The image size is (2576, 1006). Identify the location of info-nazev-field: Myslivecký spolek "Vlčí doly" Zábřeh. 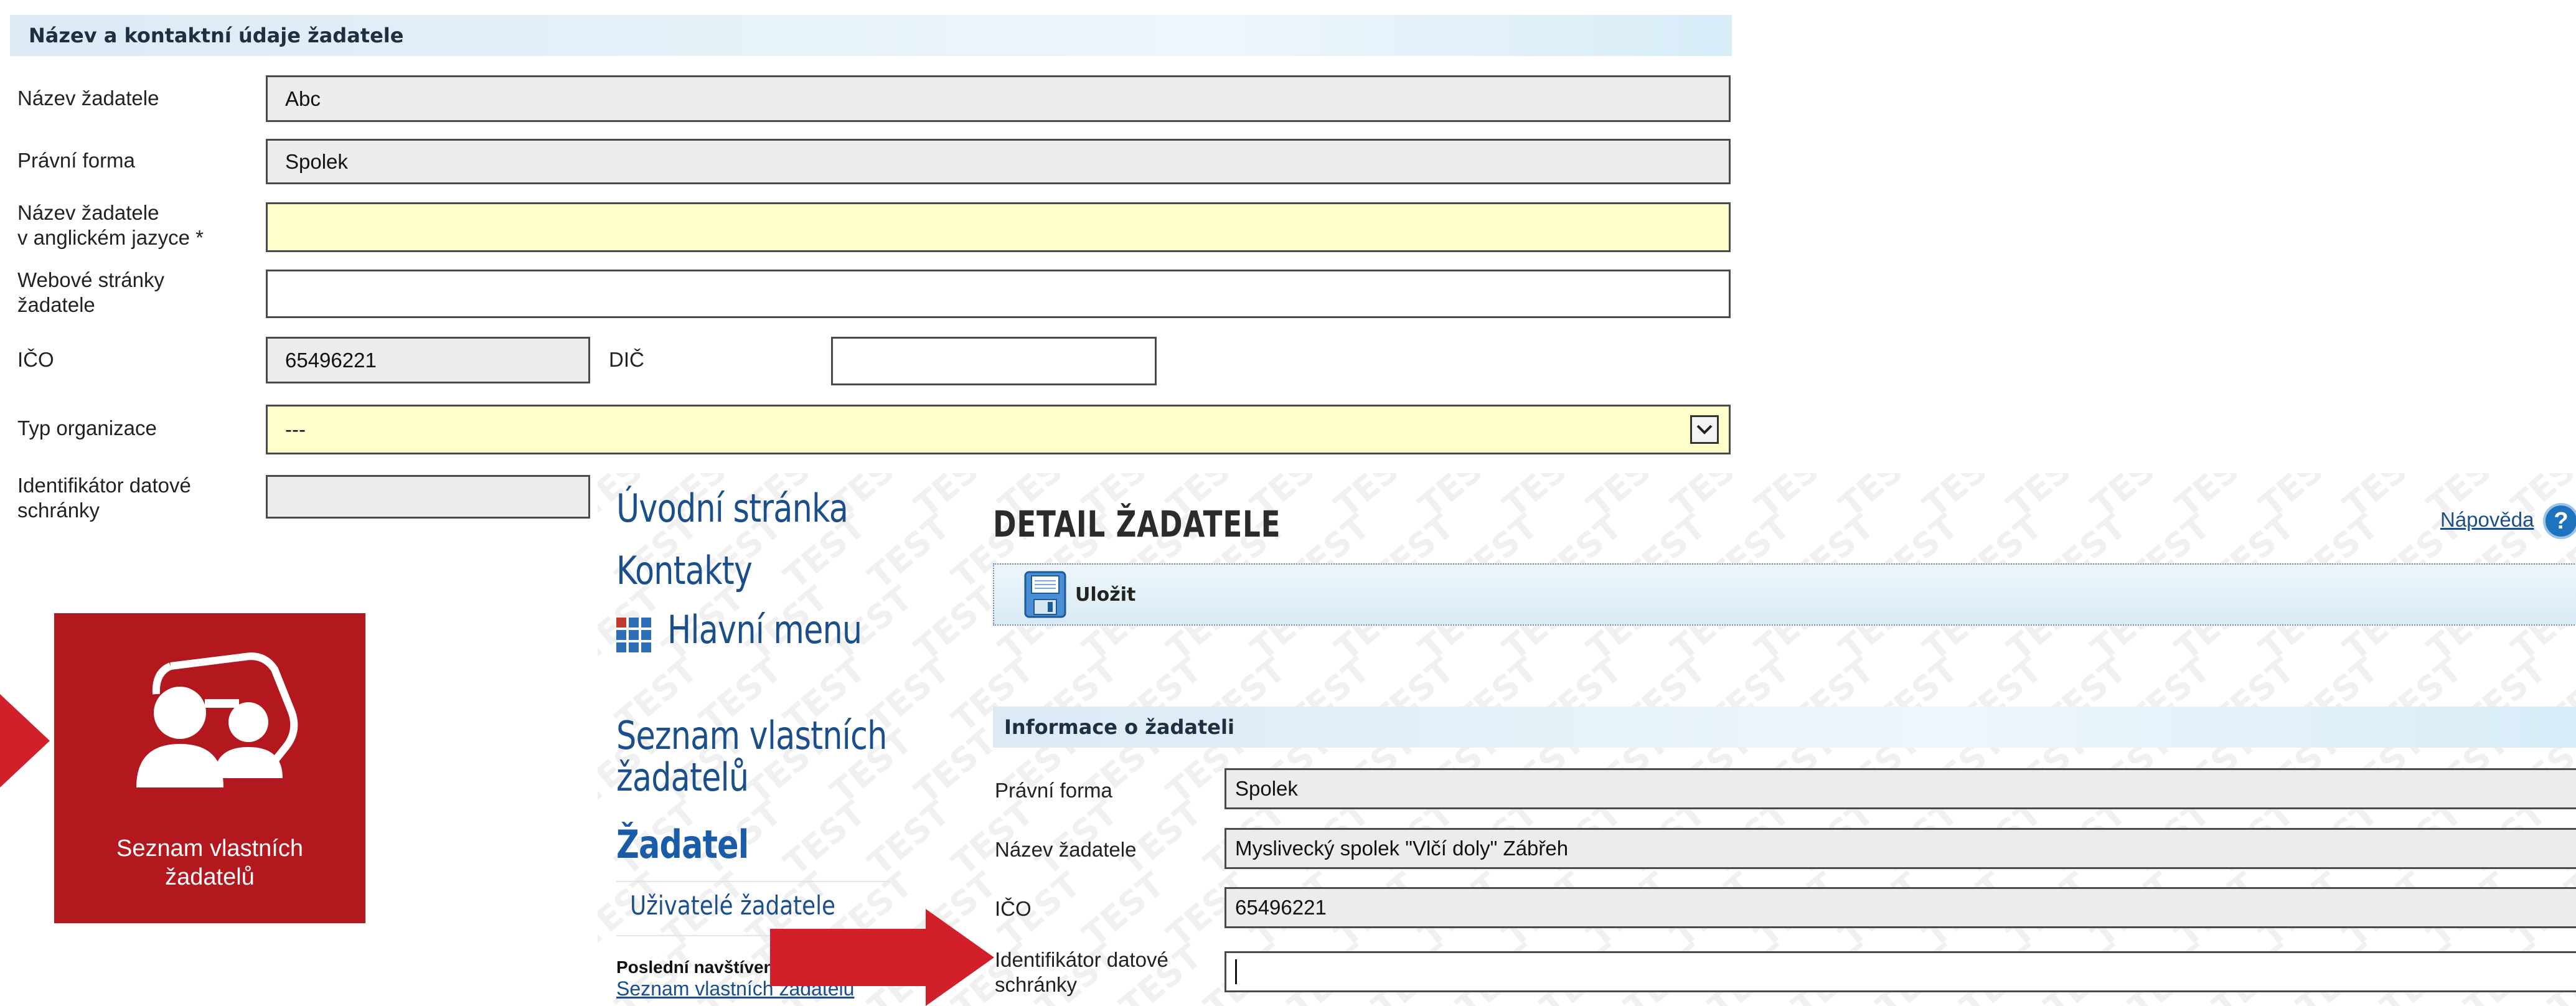
(1900, 849).